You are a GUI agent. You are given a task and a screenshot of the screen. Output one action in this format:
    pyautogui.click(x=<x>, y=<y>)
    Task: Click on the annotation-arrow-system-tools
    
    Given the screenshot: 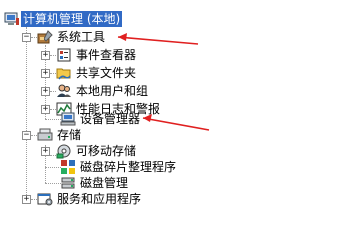 What is the action you would take?
    pyautogui.click(x=158, y=40)
    